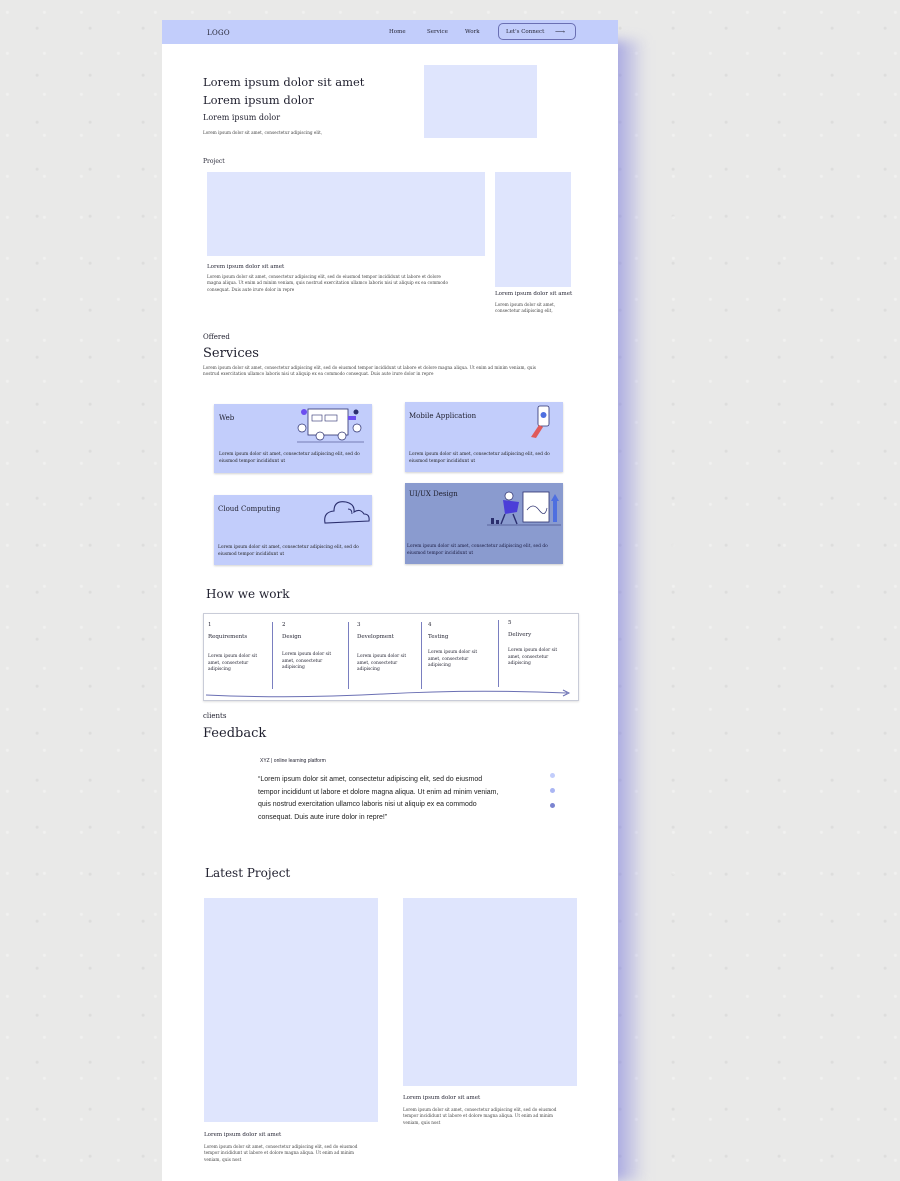  I want to click on hero-image-placeholder, so click(480, 101).